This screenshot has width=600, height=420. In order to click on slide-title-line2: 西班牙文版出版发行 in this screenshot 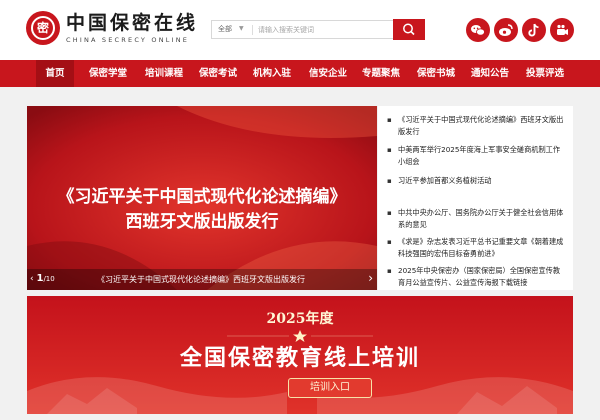, I will do `click(202, 222)`.